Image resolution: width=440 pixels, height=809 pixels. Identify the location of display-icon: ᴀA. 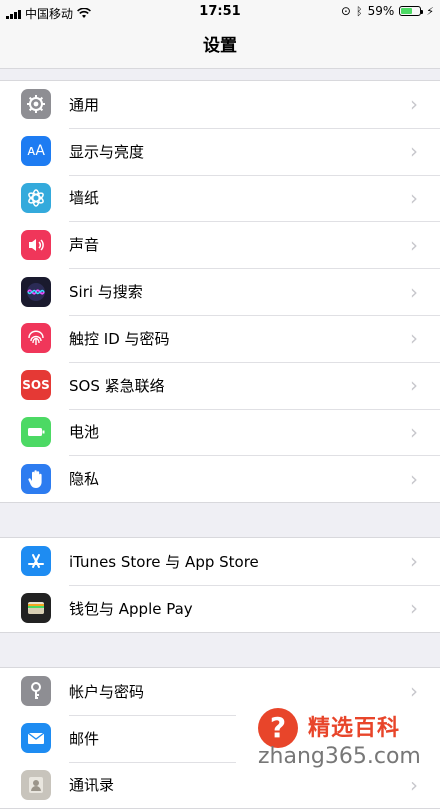
(36, 151).